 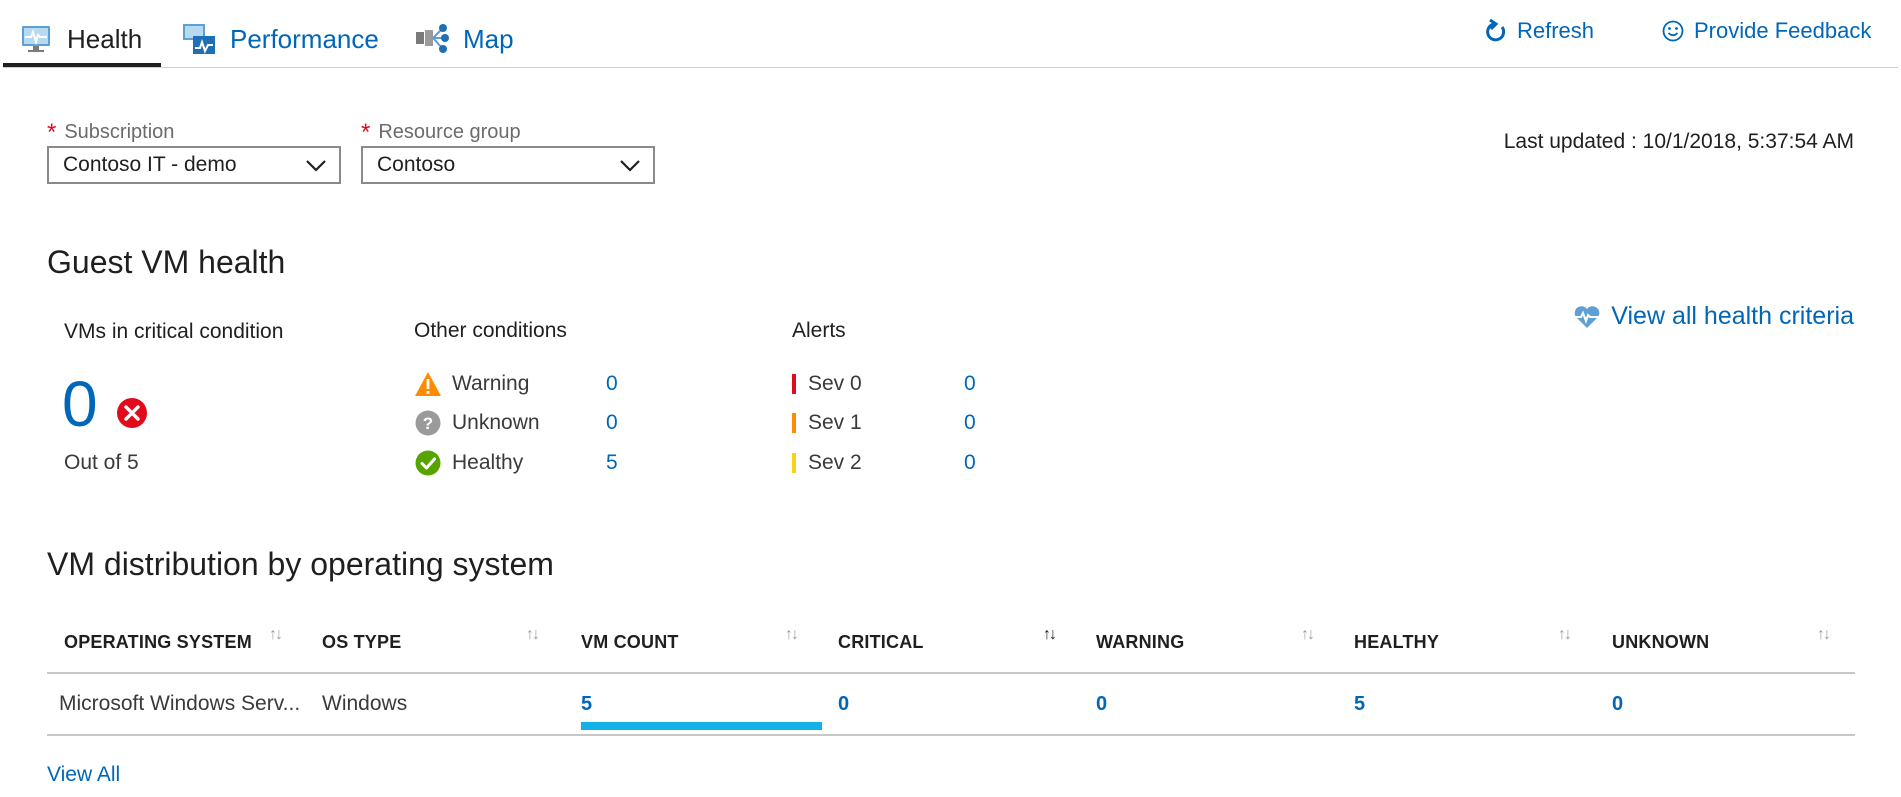 I want to click on sev2-indicator, so click(x=794, y=463).